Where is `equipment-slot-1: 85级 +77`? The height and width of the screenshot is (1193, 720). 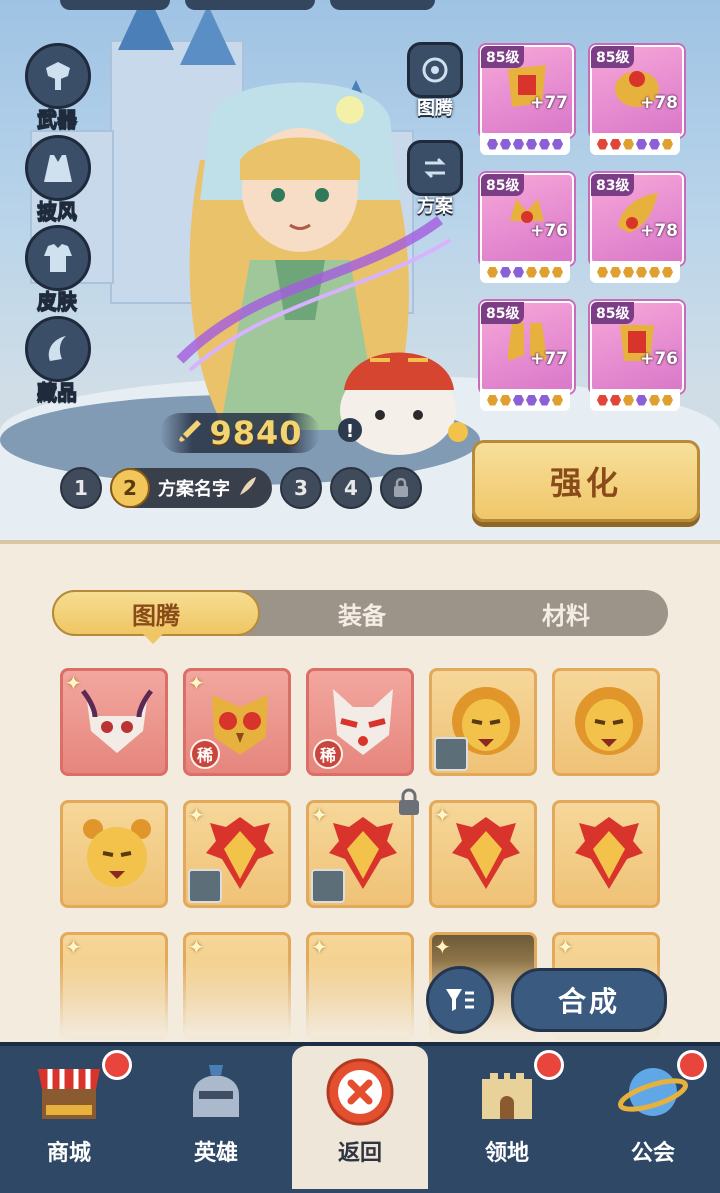 equipment-slot-1: 85级 +77 is located at coordinates (527, 104).